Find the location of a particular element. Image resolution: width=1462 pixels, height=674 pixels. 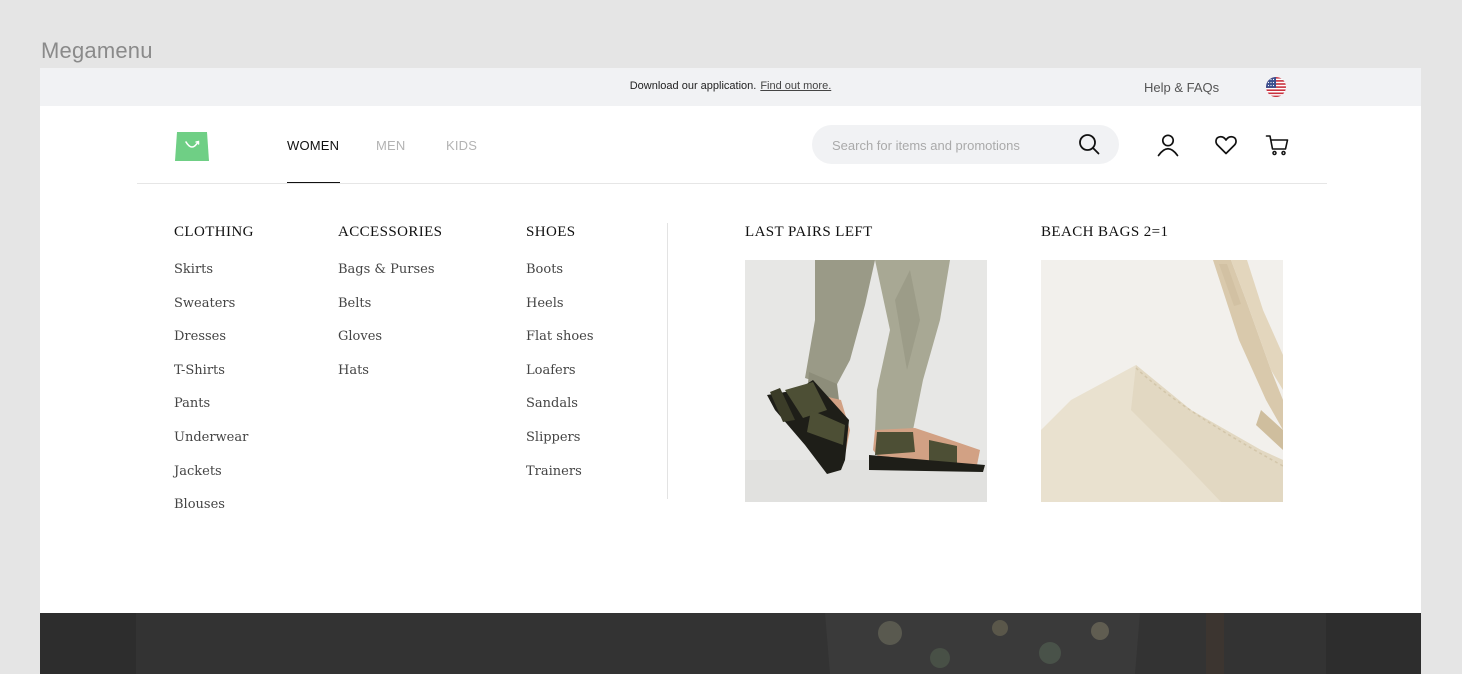

menu-item-underwear: Underwear is located at coordinates (211, 446).